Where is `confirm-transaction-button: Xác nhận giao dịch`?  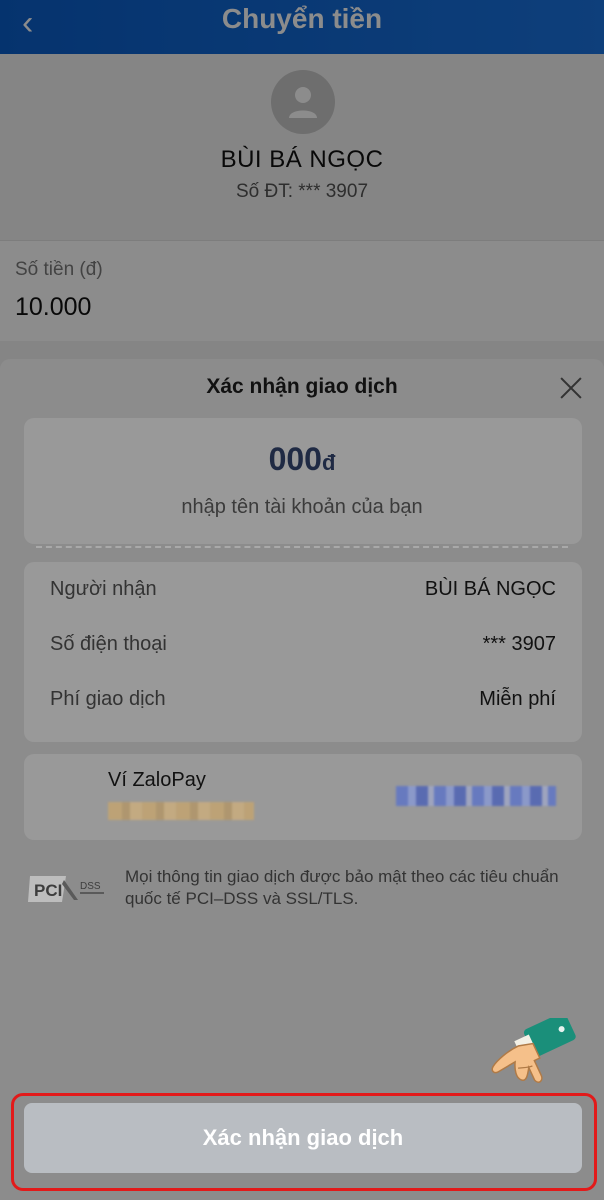
confirm-transaction-button: Xác nhận giao dịch is located at coordinates (303, 1138).